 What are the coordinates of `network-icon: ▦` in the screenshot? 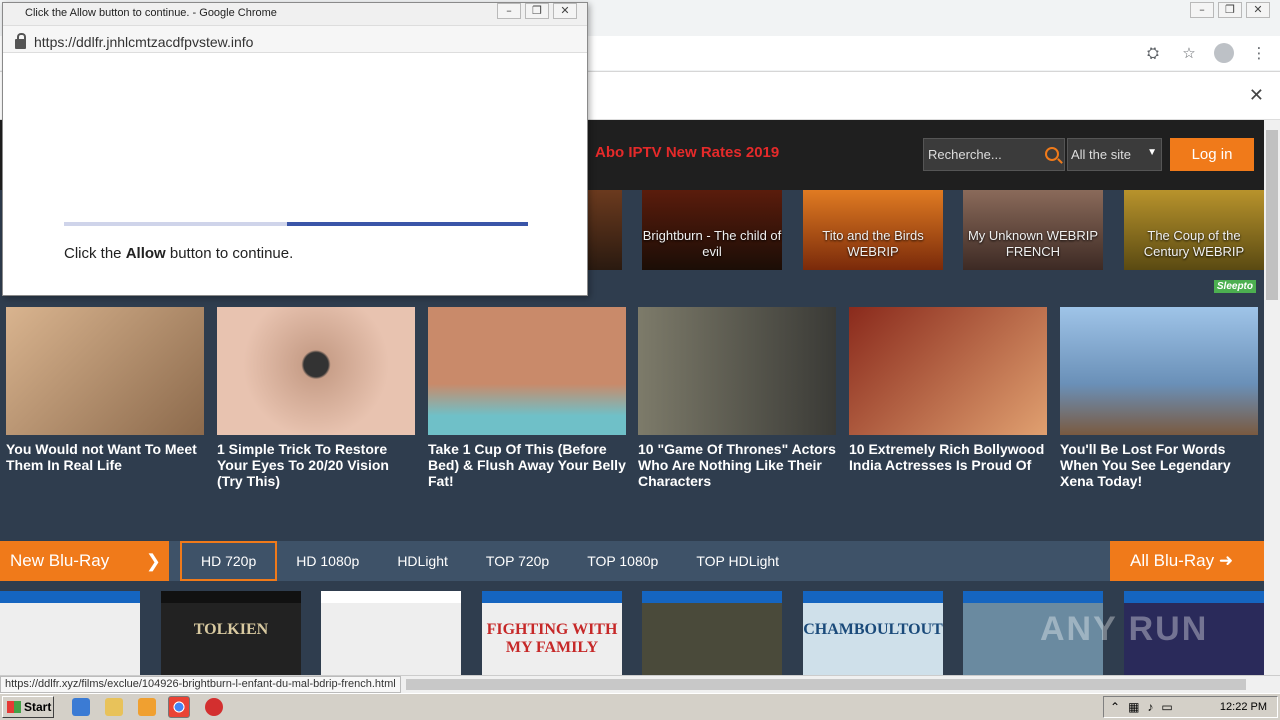 It's located at (1133, 707).